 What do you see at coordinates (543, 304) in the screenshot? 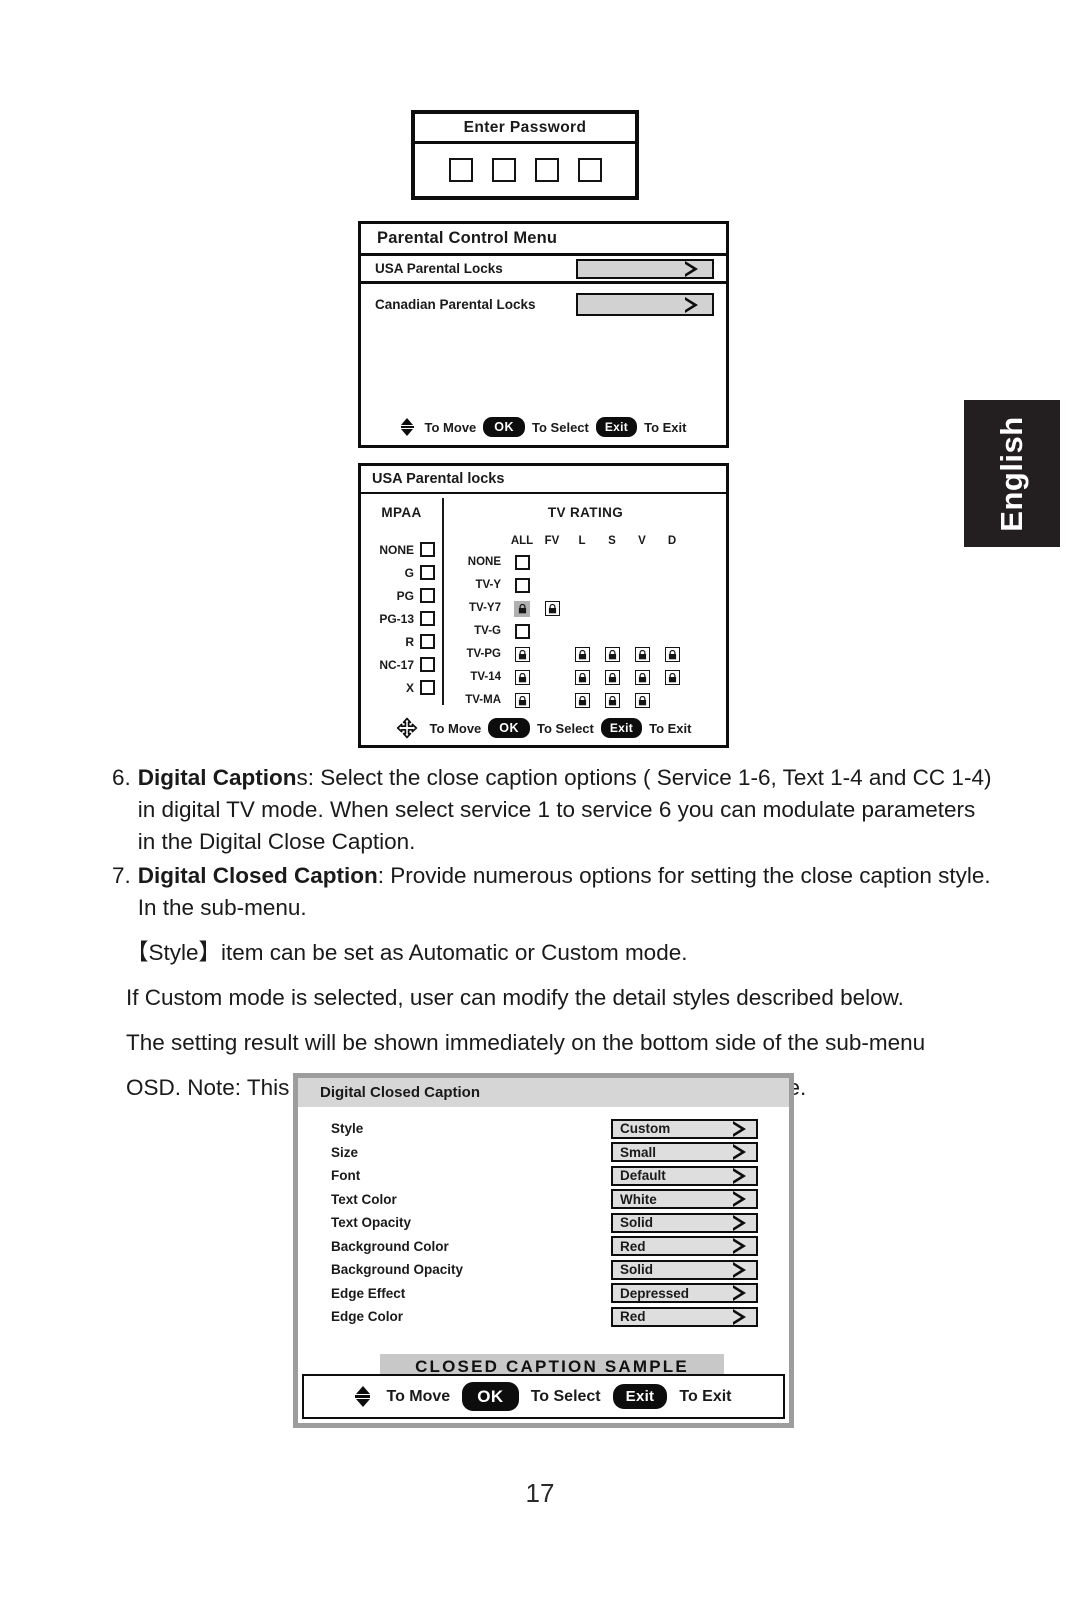
I see `menu-item-canadian-parental-locks: Canadian Parental Locks` at bounding box center [543, 304].